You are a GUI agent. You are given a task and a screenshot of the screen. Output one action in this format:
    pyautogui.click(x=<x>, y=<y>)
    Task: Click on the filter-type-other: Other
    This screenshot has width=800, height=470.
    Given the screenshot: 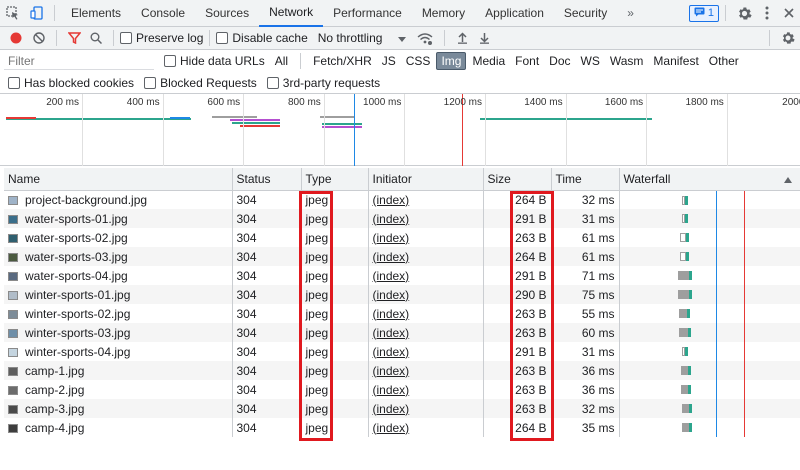 What is the action you would take?
    pyautogui.click(x=724, y=61)
    